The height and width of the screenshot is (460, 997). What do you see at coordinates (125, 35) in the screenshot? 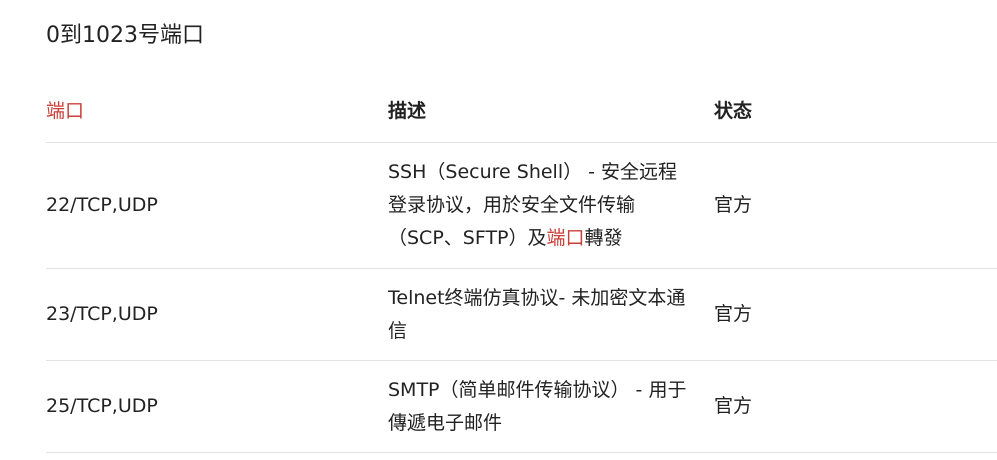
I see `section-heading: 0到1023号端口` at bounding box center [125, 35].